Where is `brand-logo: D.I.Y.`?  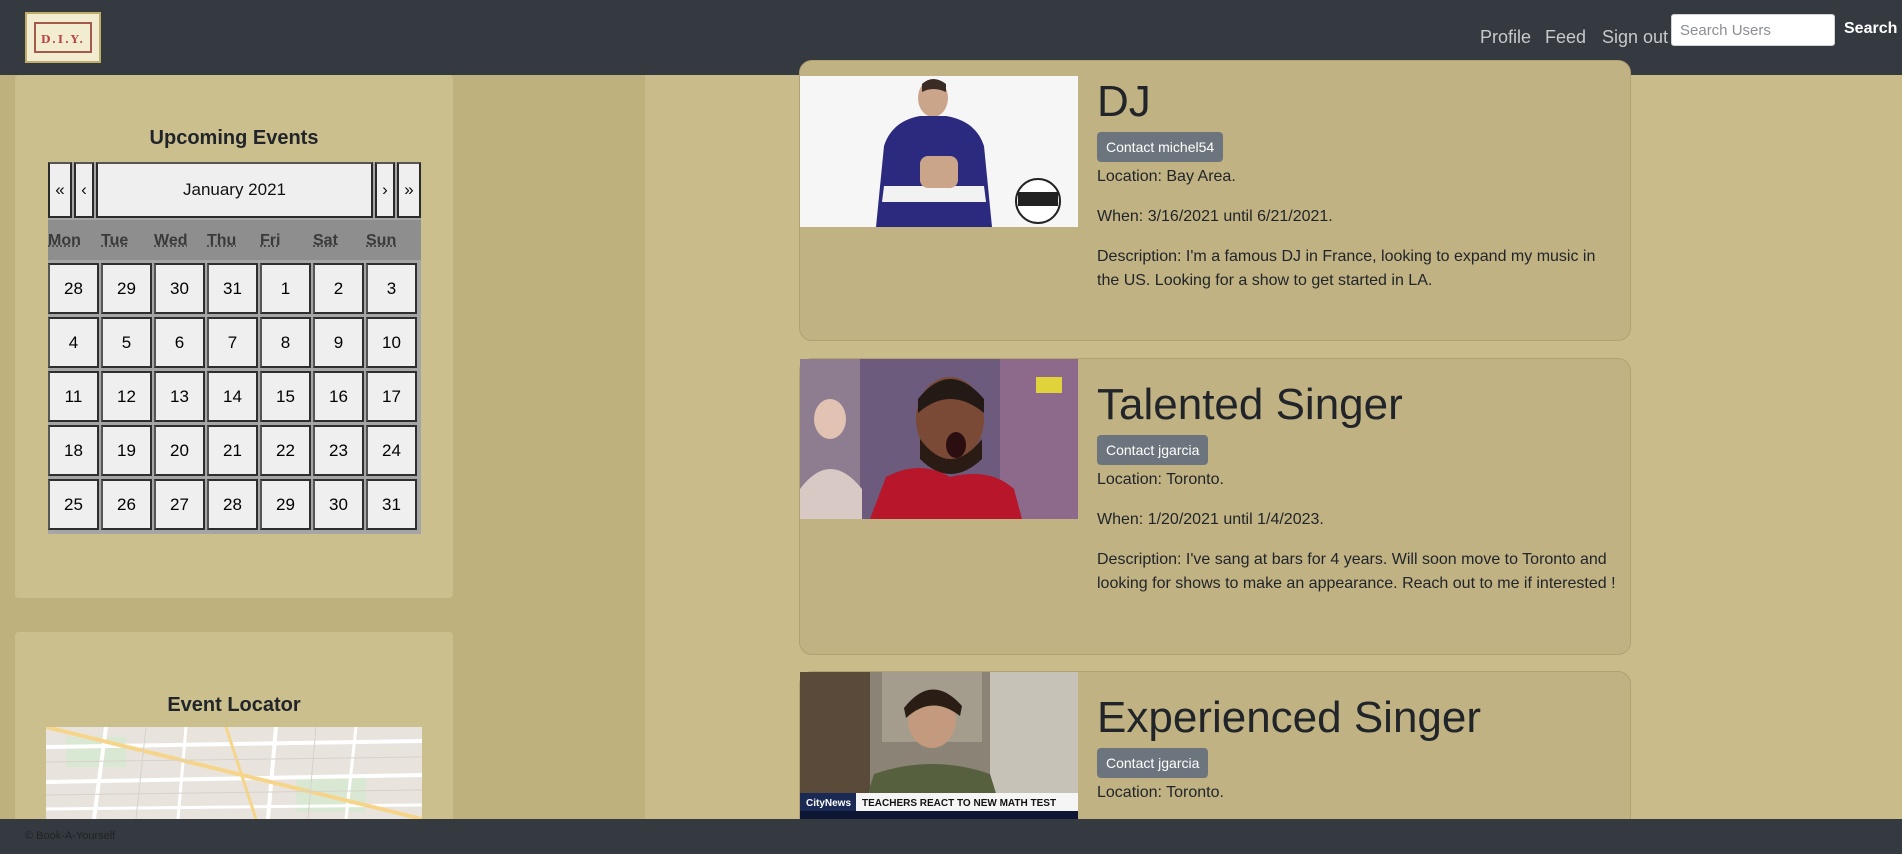 brand-logo: D.I.Y. is located at coordinates (63, 37).